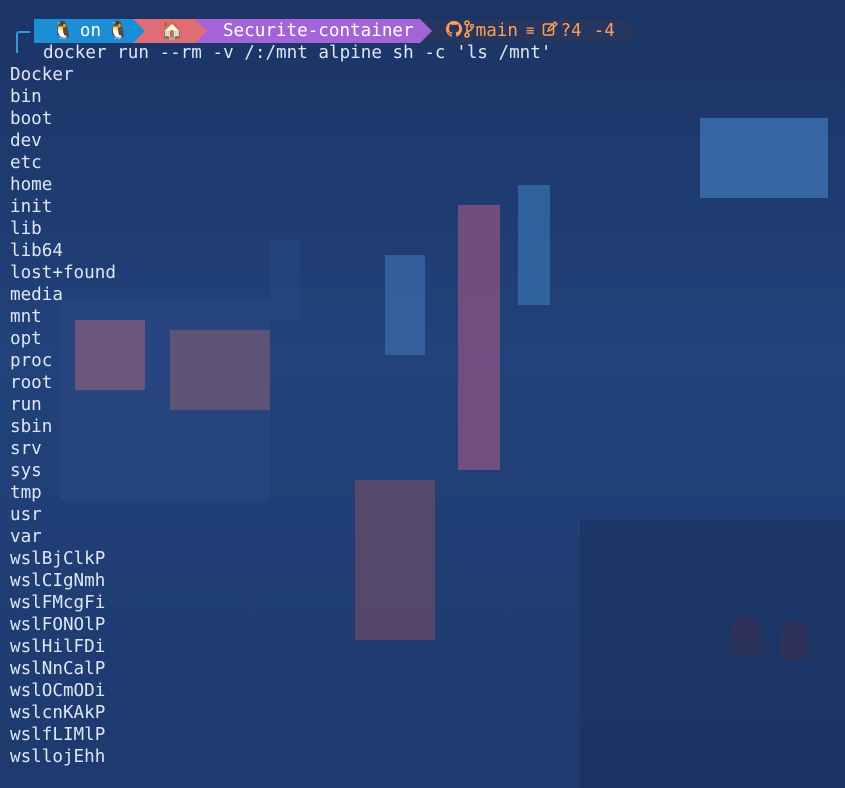 Image resolution: width=845 pixels, height=788 pixels. What do you see at coordinates (26, 515) in the screenshot?
I see `output-line: usr` at bounding box center [26, 515].